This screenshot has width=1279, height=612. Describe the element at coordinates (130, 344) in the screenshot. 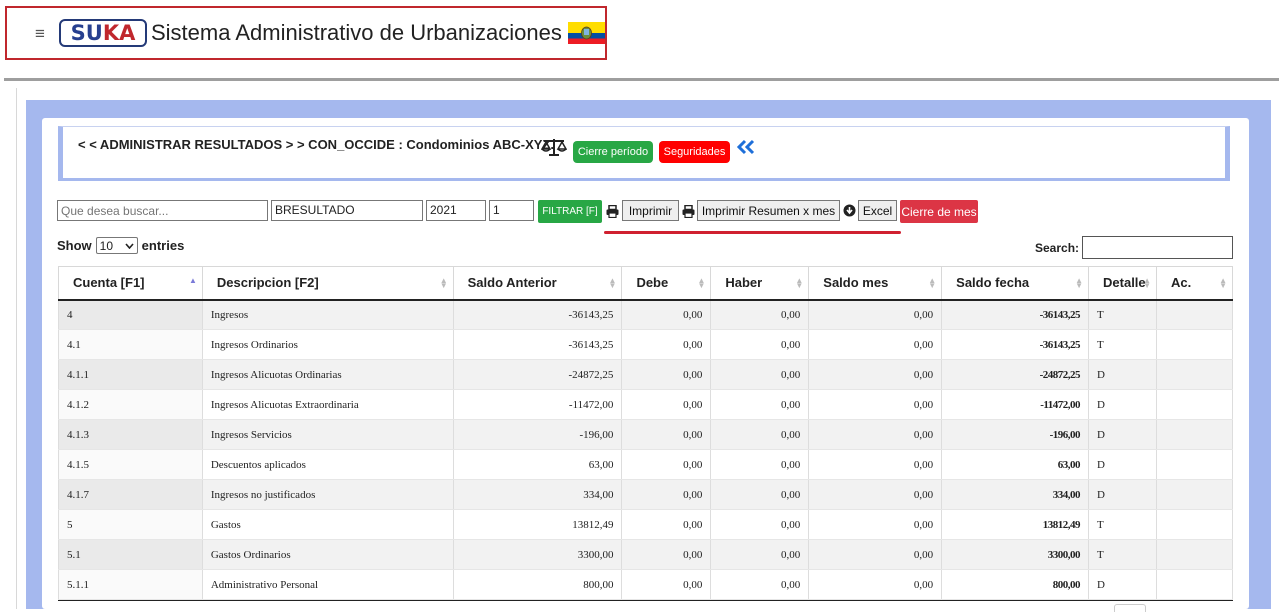

I see `cell-cuenta: 4.1` at that location.